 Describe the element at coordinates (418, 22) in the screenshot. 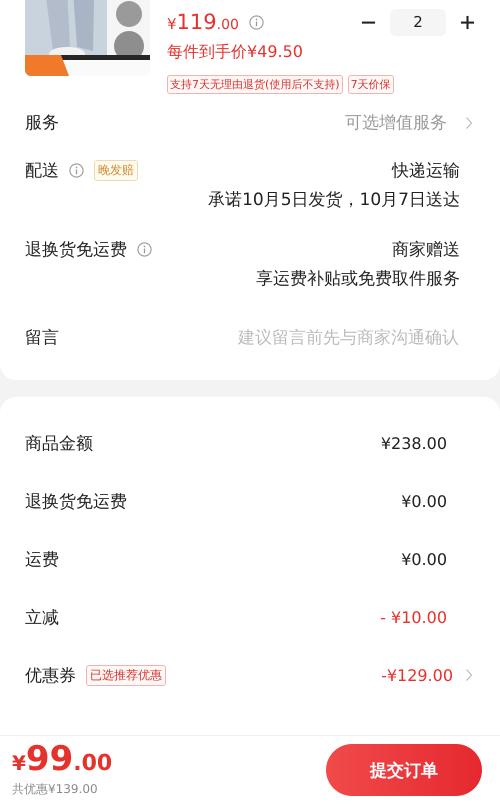

I see `quantity-field: 2` at that location.